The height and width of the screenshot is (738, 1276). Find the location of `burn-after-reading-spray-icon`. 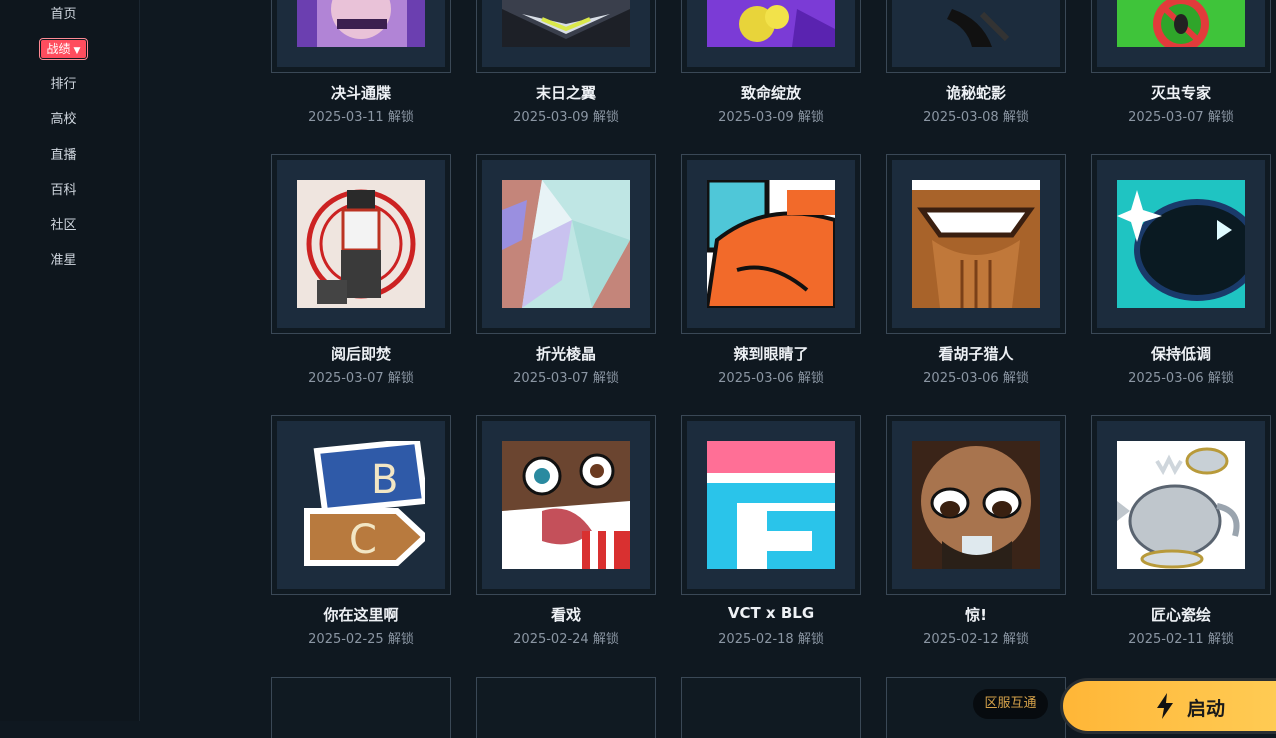

burn-after-reading-spray-icon is located at coordinates (361, 244).